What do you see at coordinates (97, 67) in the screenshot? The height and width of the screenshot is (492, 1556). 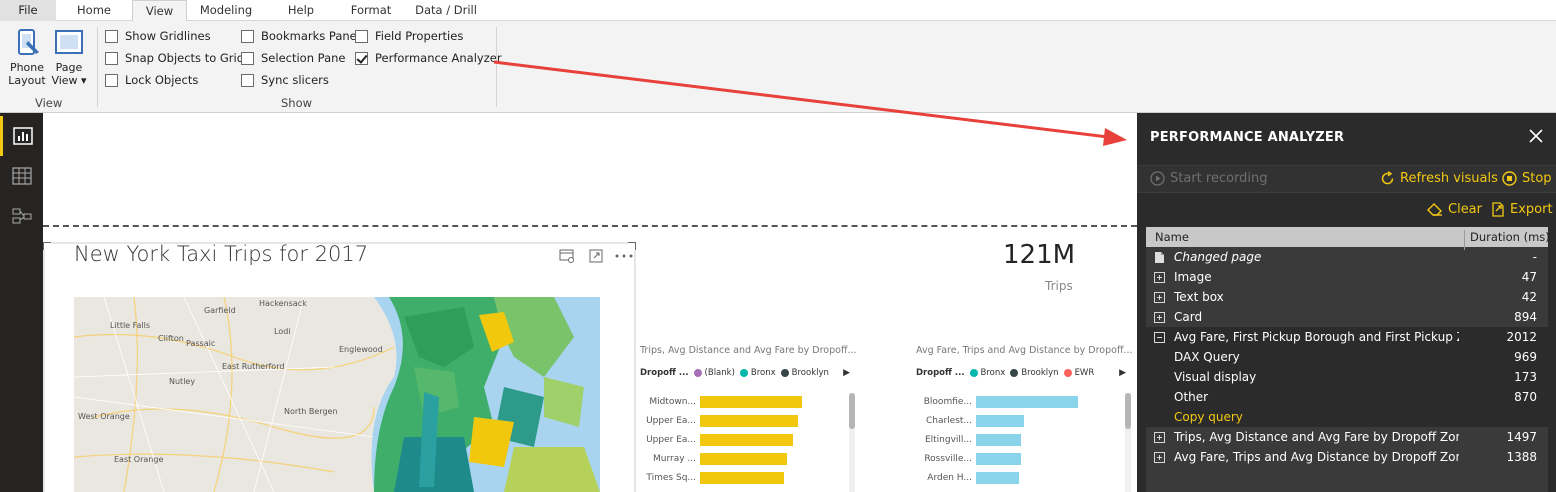 I see `ribbon-separator` at bounding box center [97, 67].